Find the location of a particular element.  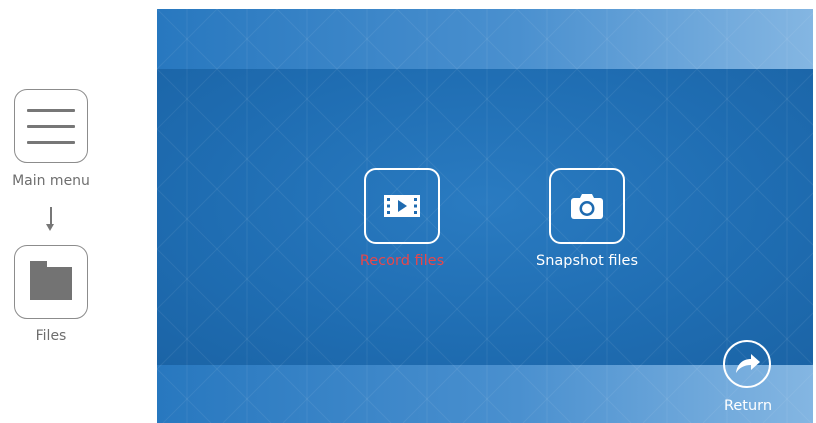

files-label: Files is located at coordinates (51, 336).